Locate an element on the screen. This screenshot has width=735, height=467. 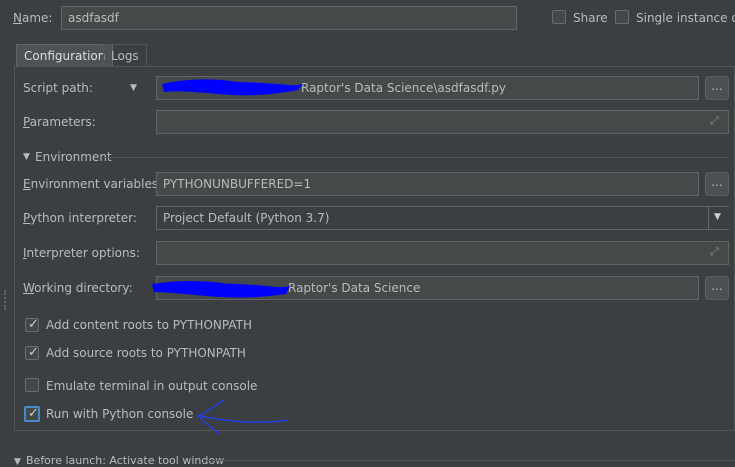
interp-options-input is located at coordinates (442, 253).